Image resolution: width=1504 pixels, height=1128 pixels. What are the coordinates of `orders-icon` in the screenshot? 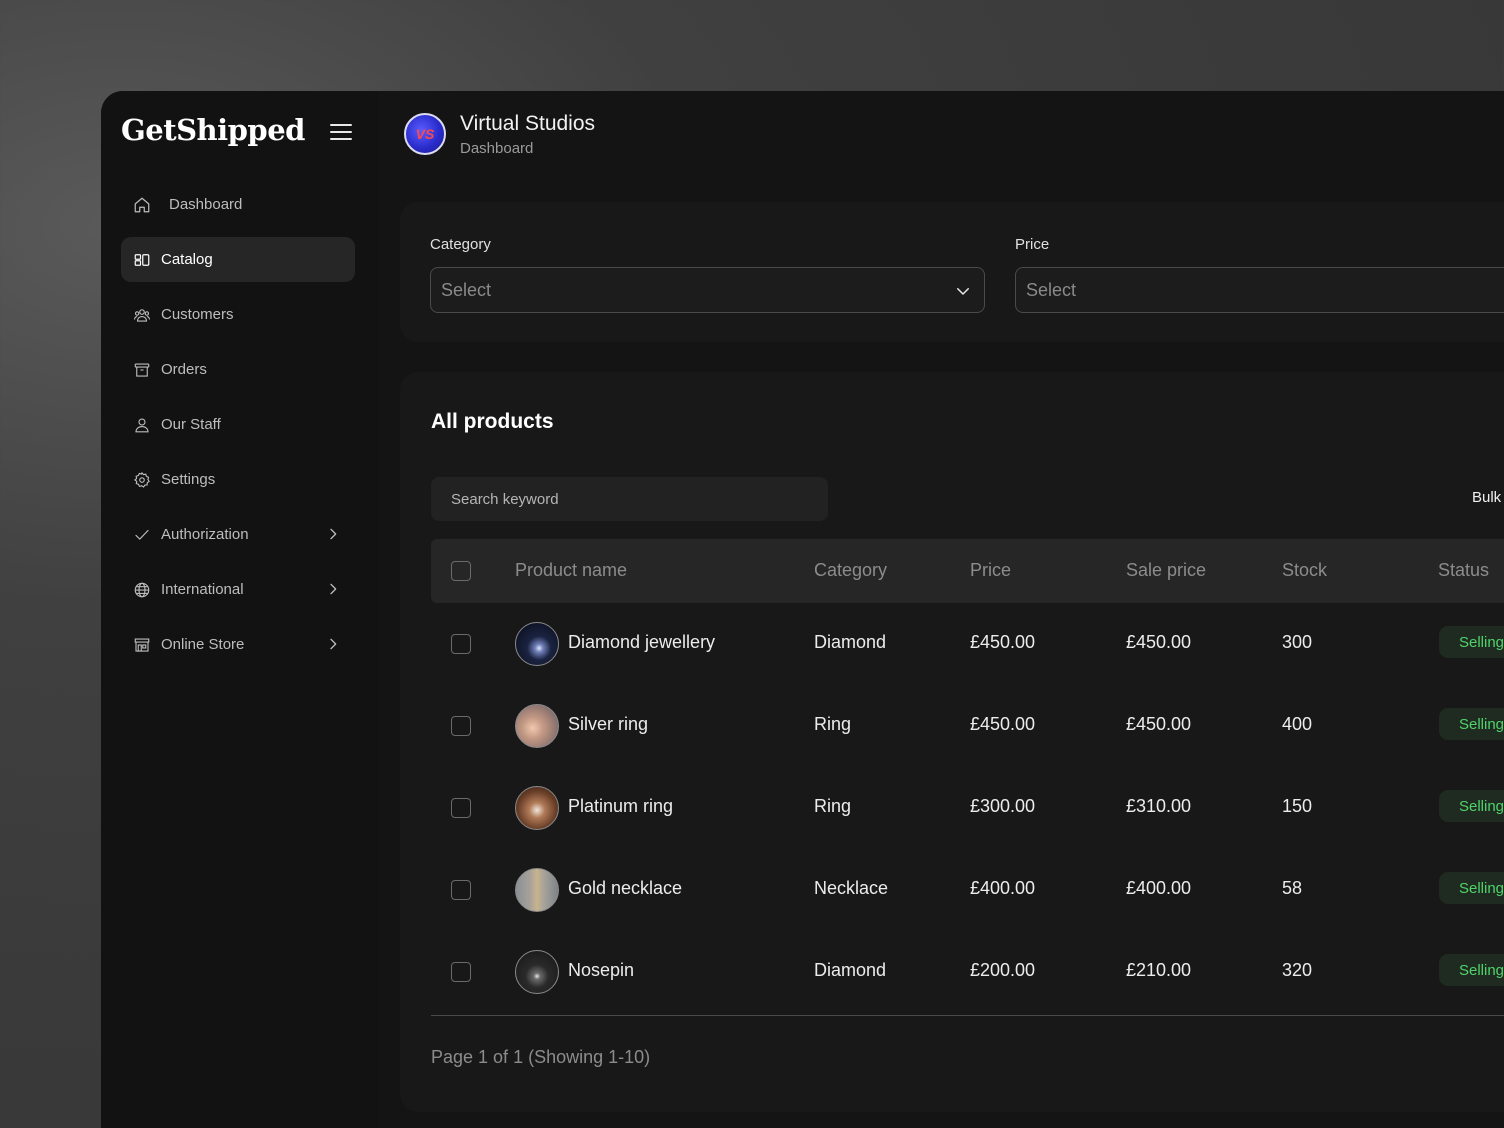 It's located at (142, 370).